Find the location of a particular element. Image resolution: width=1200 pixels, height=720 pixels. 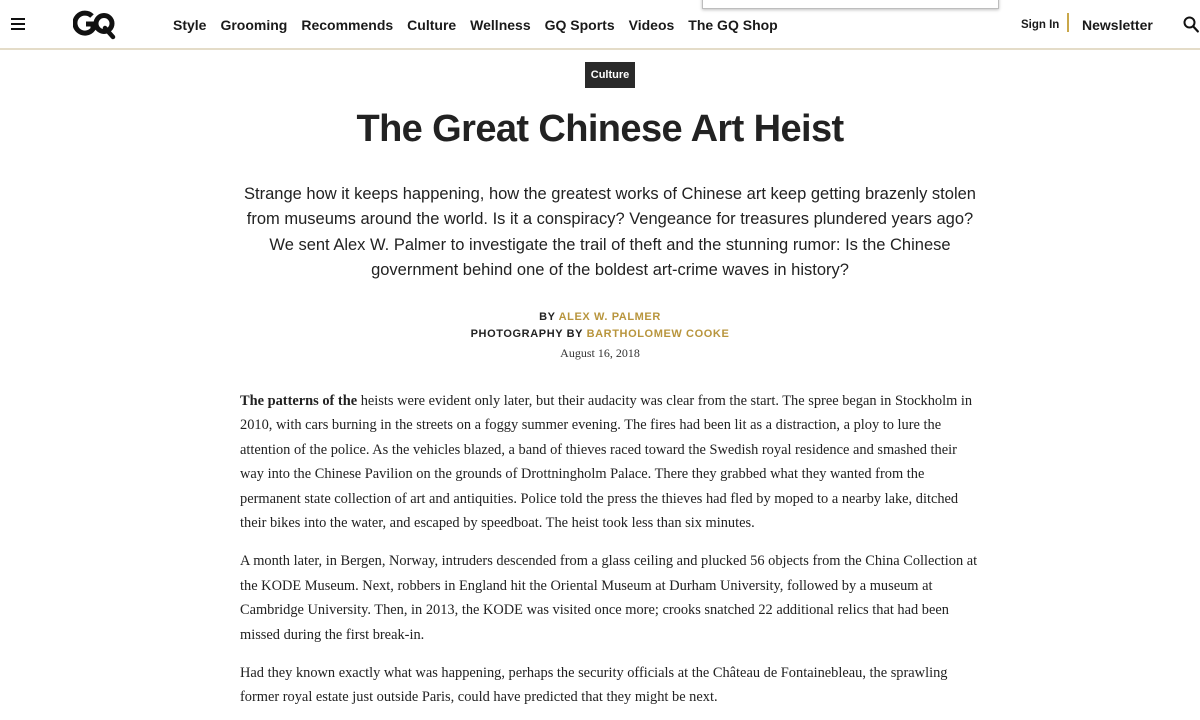

author-link: ALEX W. PALMER is located at coordinates (610, 317).